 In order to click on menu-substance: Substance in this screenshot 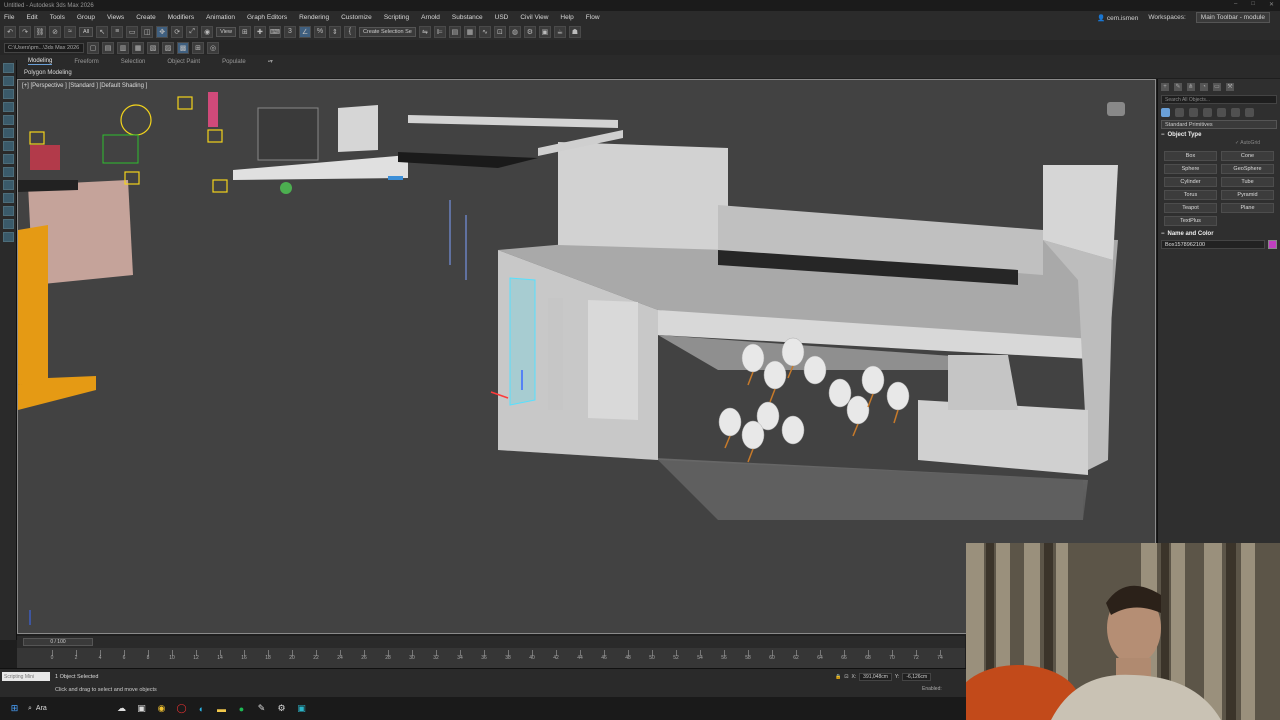, I will do `click(467, 17)`.